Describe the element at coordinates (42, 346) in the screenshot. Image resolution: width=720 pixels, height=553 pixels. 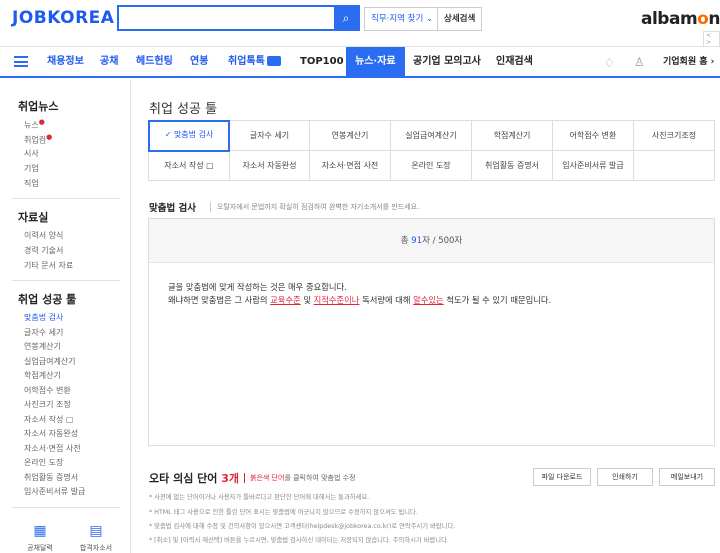
I see `sidebar-item-salary-calc: 연봉계산기` at that location.